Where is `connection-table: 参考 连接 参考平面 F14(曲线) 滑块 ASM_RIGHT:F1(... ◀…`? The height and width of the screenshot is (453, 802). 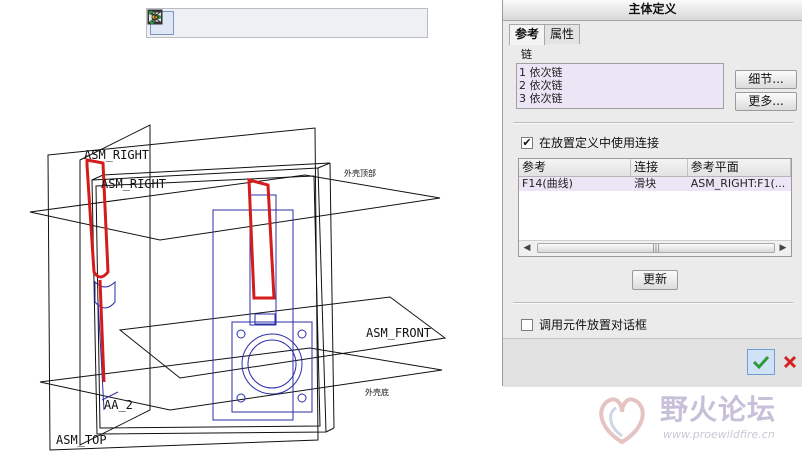
connection-table: 参考 连接 参考平面 F14(曲线) 滑块 ASM_RIGHT:F1(... ◀… is located at coordinates (655, 207).